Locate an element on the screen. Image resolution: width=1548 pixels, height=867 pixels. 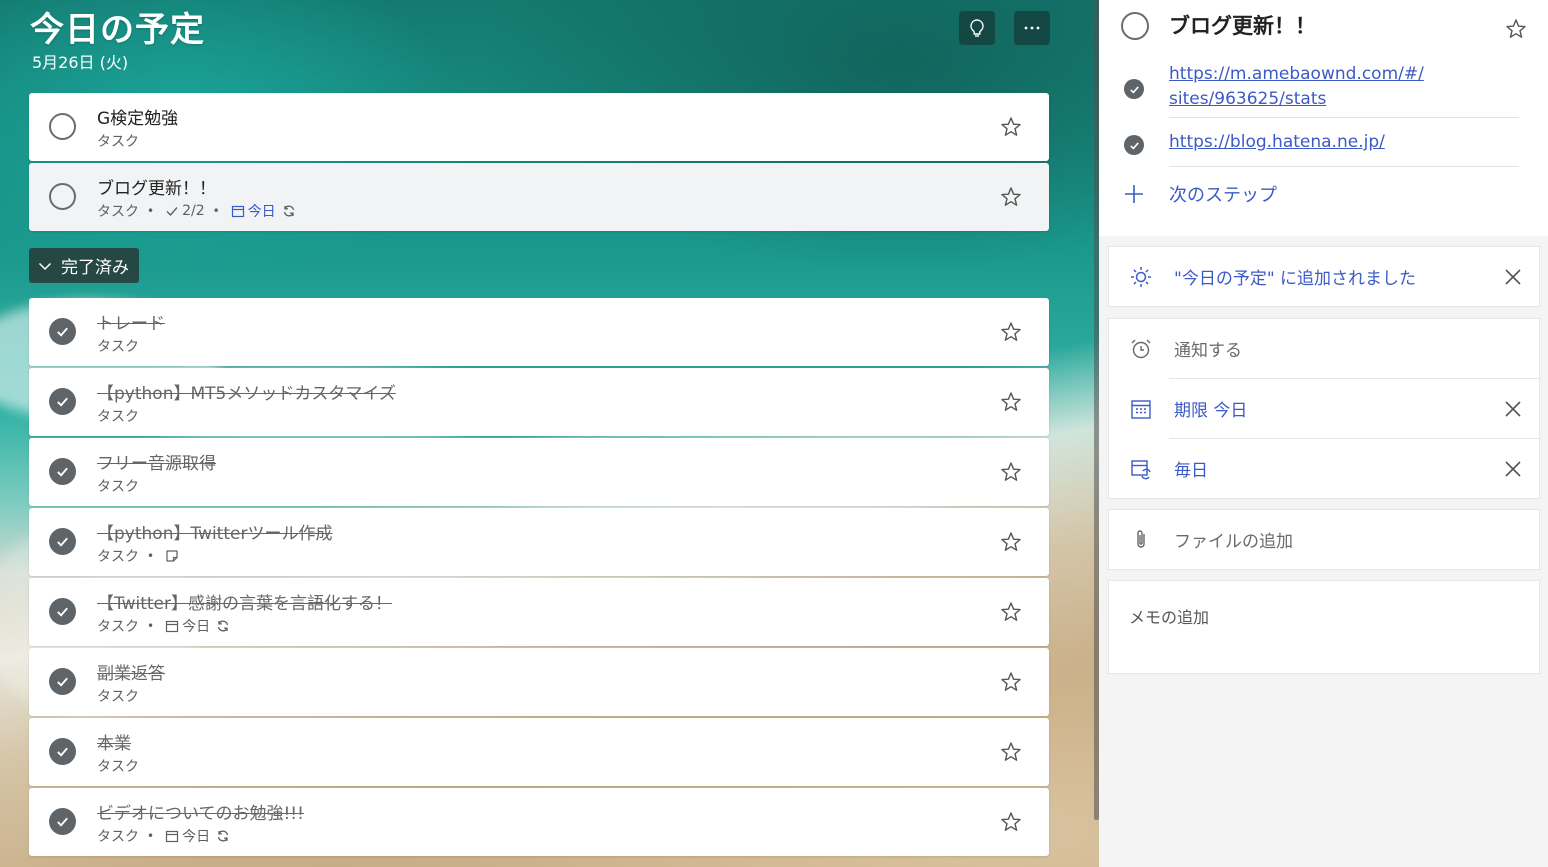
task-title: 【python】Twitterツール作成 is located at coordinates (215, 534).